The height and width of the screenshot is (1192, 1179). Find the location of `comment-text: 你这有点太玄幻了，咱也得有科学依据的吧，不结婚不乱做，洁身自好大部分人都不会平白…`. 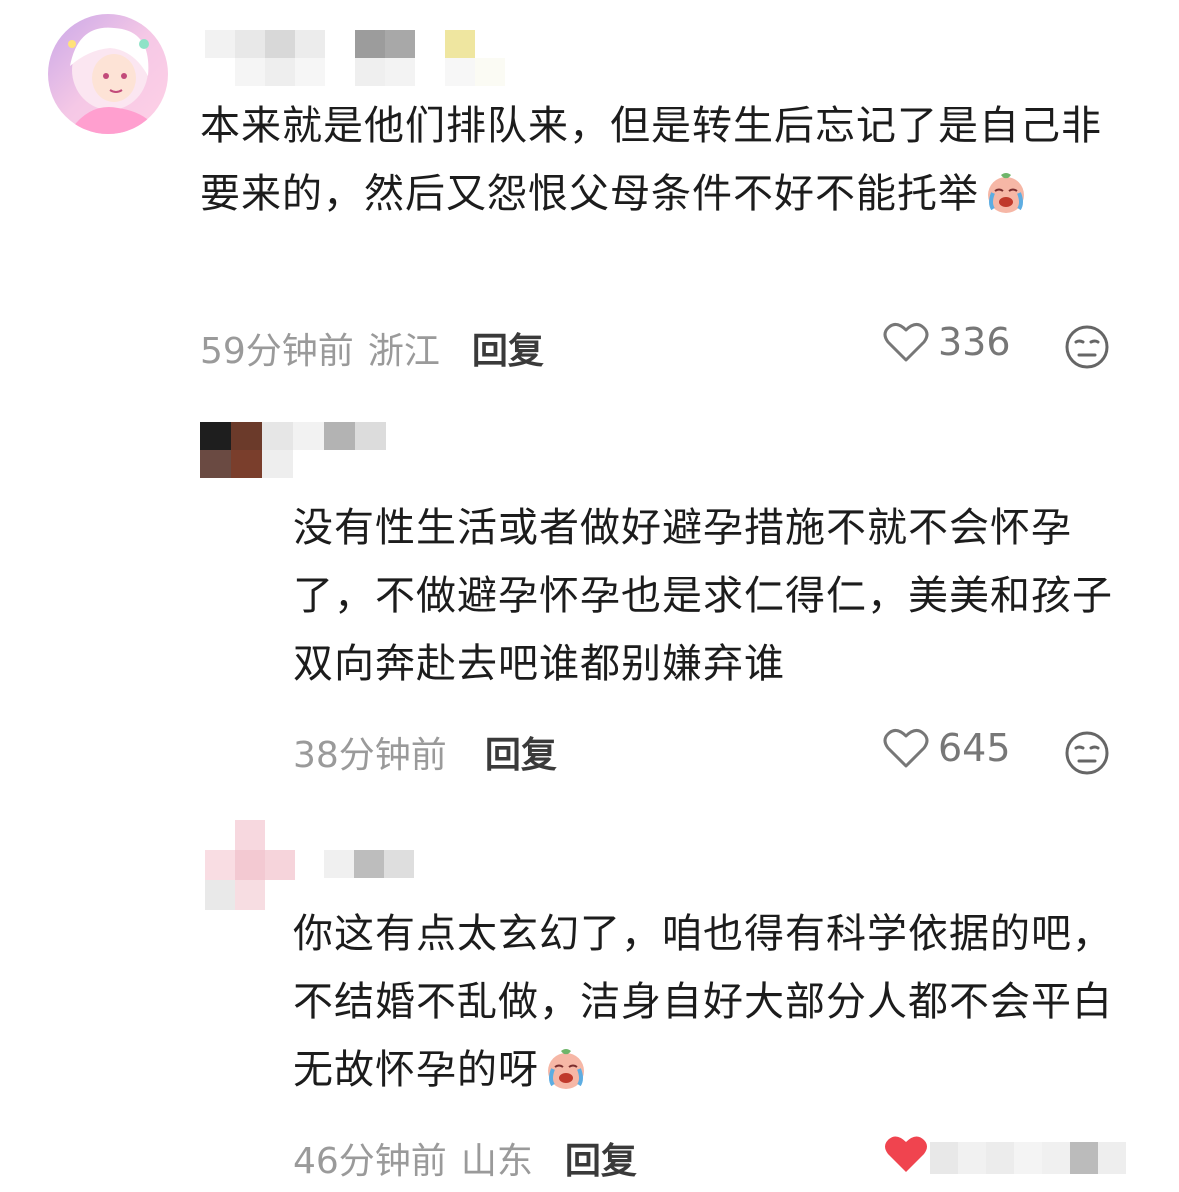

comment-text: 你这有点太玄幻了，咱也得有科学依据的吧，不结婚不乱做，洁身自好大部分人都不会平白… is located at coordinates (708, 1002).